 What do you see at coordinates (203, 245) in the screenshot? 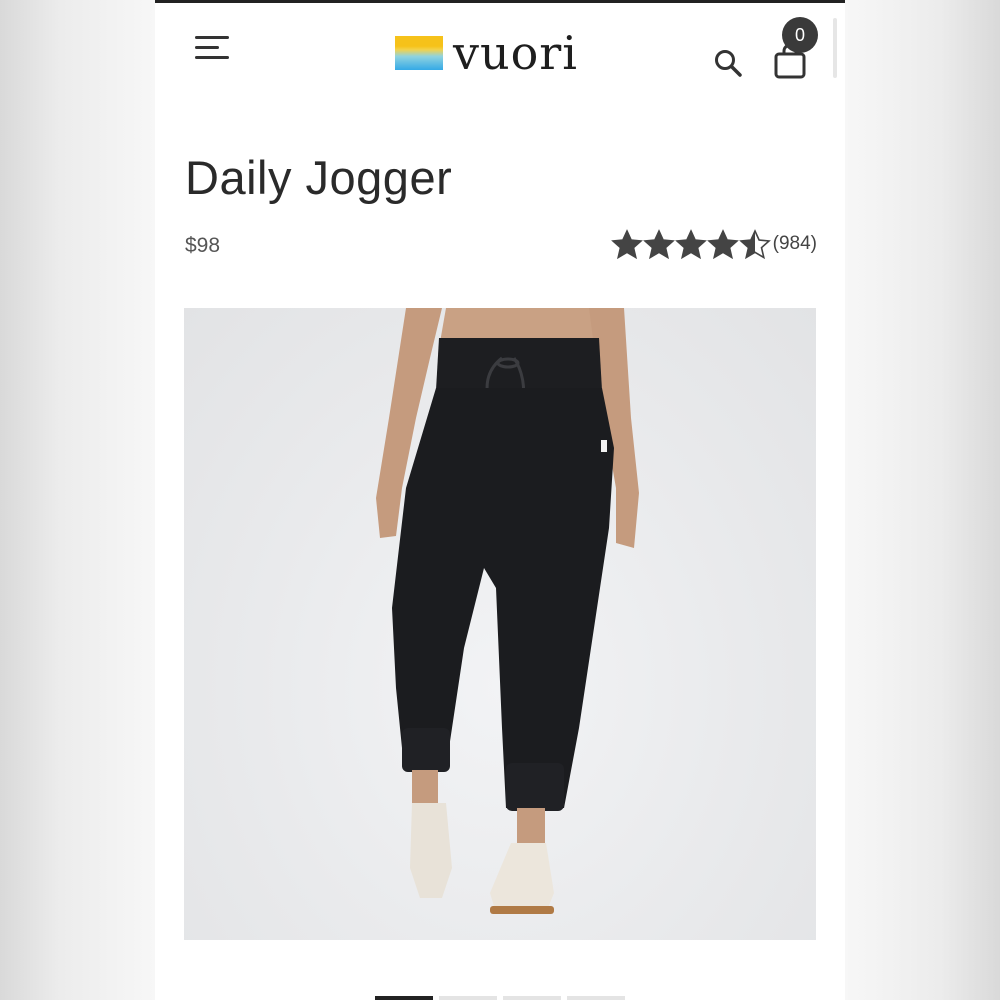
I see `product-price: $98` at bounding box center [203, 245].